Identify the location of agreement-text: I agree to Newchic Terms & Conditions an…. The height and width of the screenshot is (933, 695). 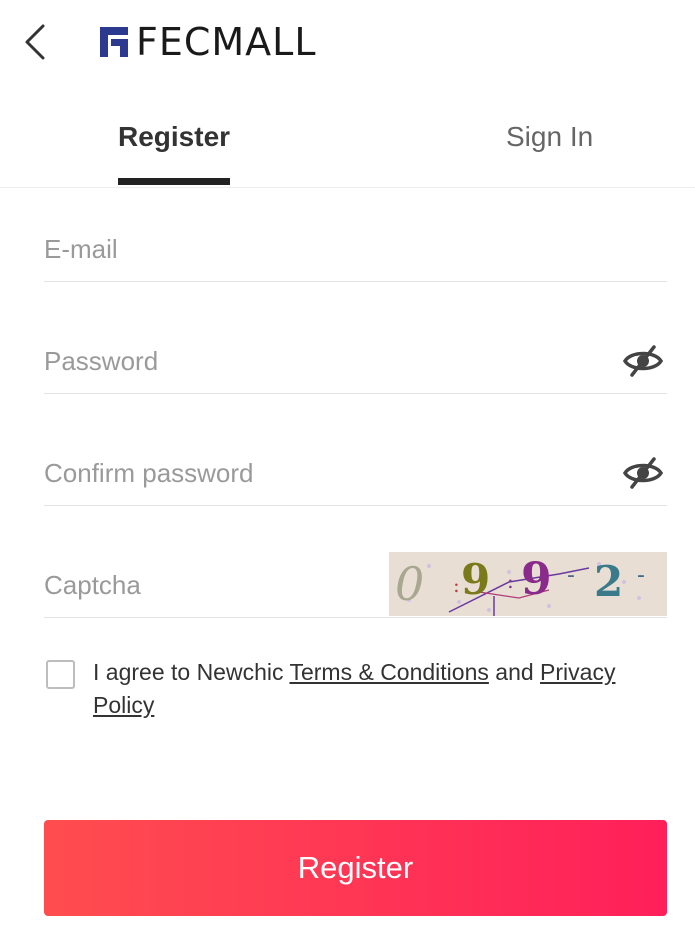
(373, 689).